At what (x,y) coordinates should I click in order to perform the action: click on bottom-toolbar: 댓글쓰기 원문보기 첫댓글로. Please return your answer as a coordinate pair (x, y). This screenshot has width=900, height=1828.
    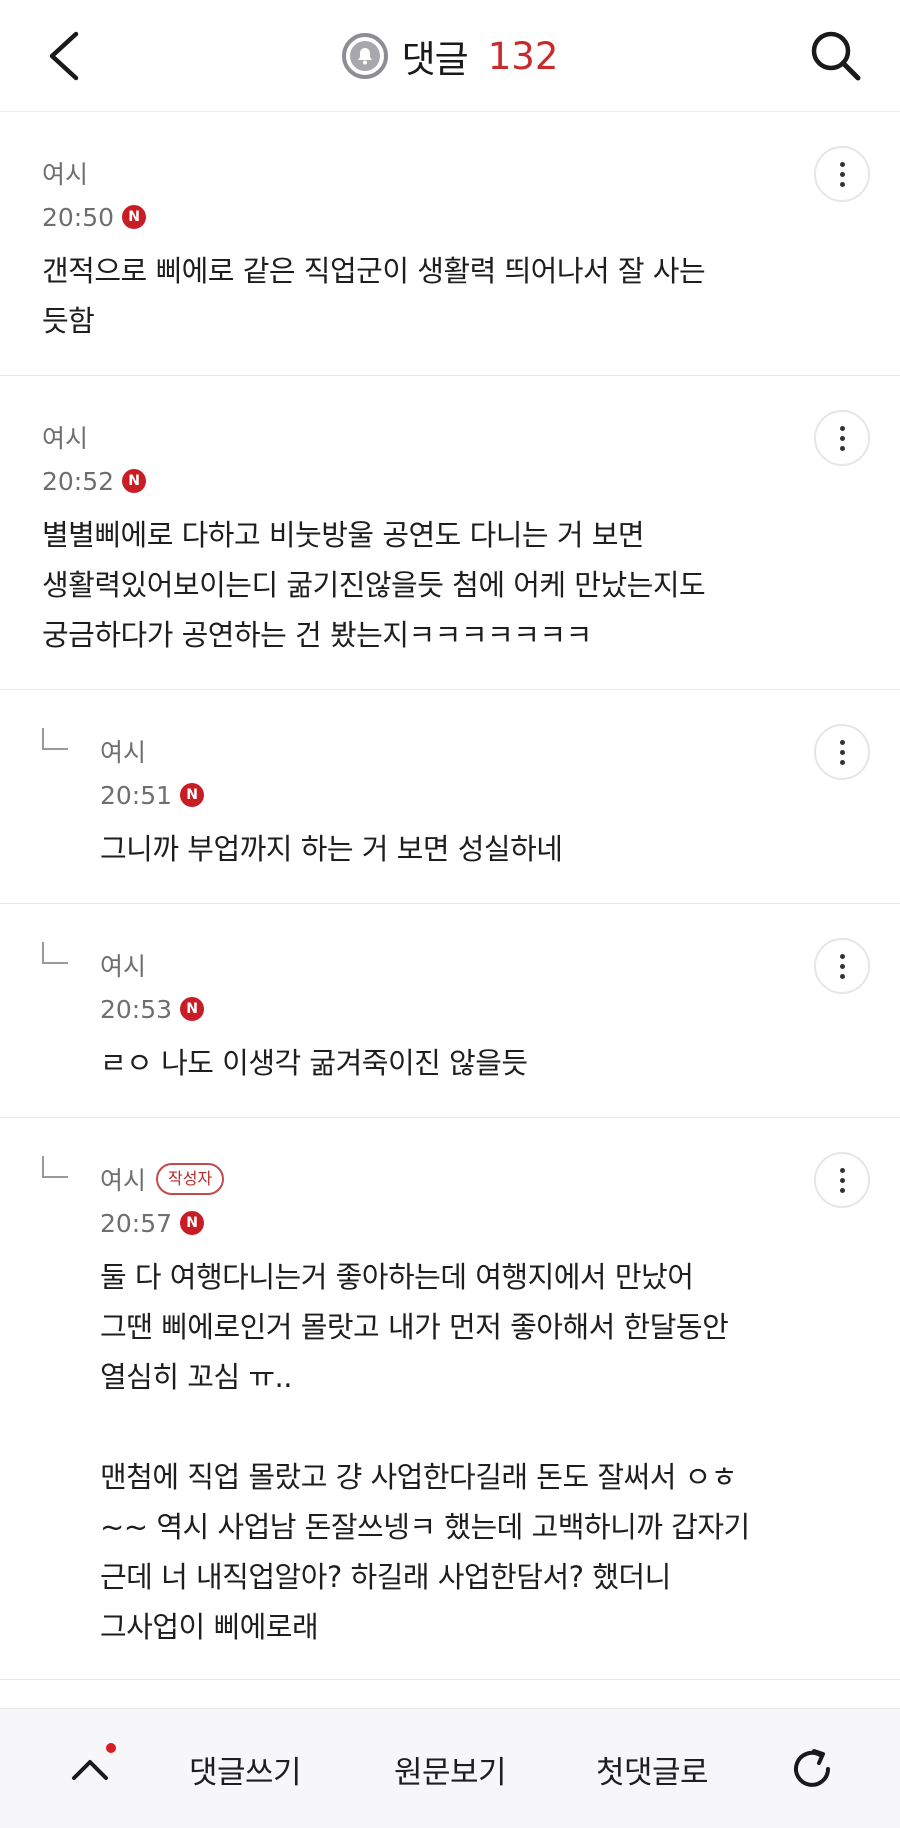
    Looking at the image, I should click on (450, 1768).